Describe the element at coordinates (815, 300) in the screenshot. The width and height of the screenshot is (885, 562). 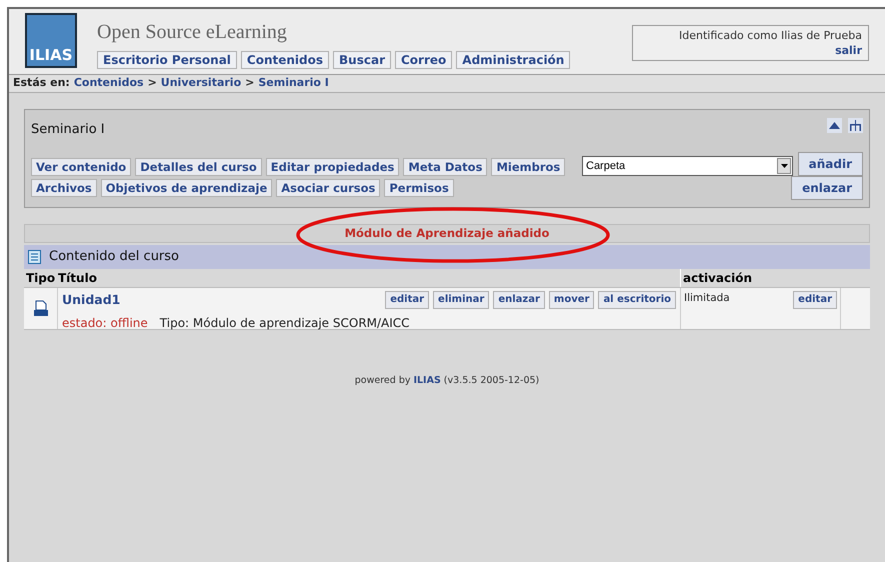
I see `activation-edit-button: editar` at that location.